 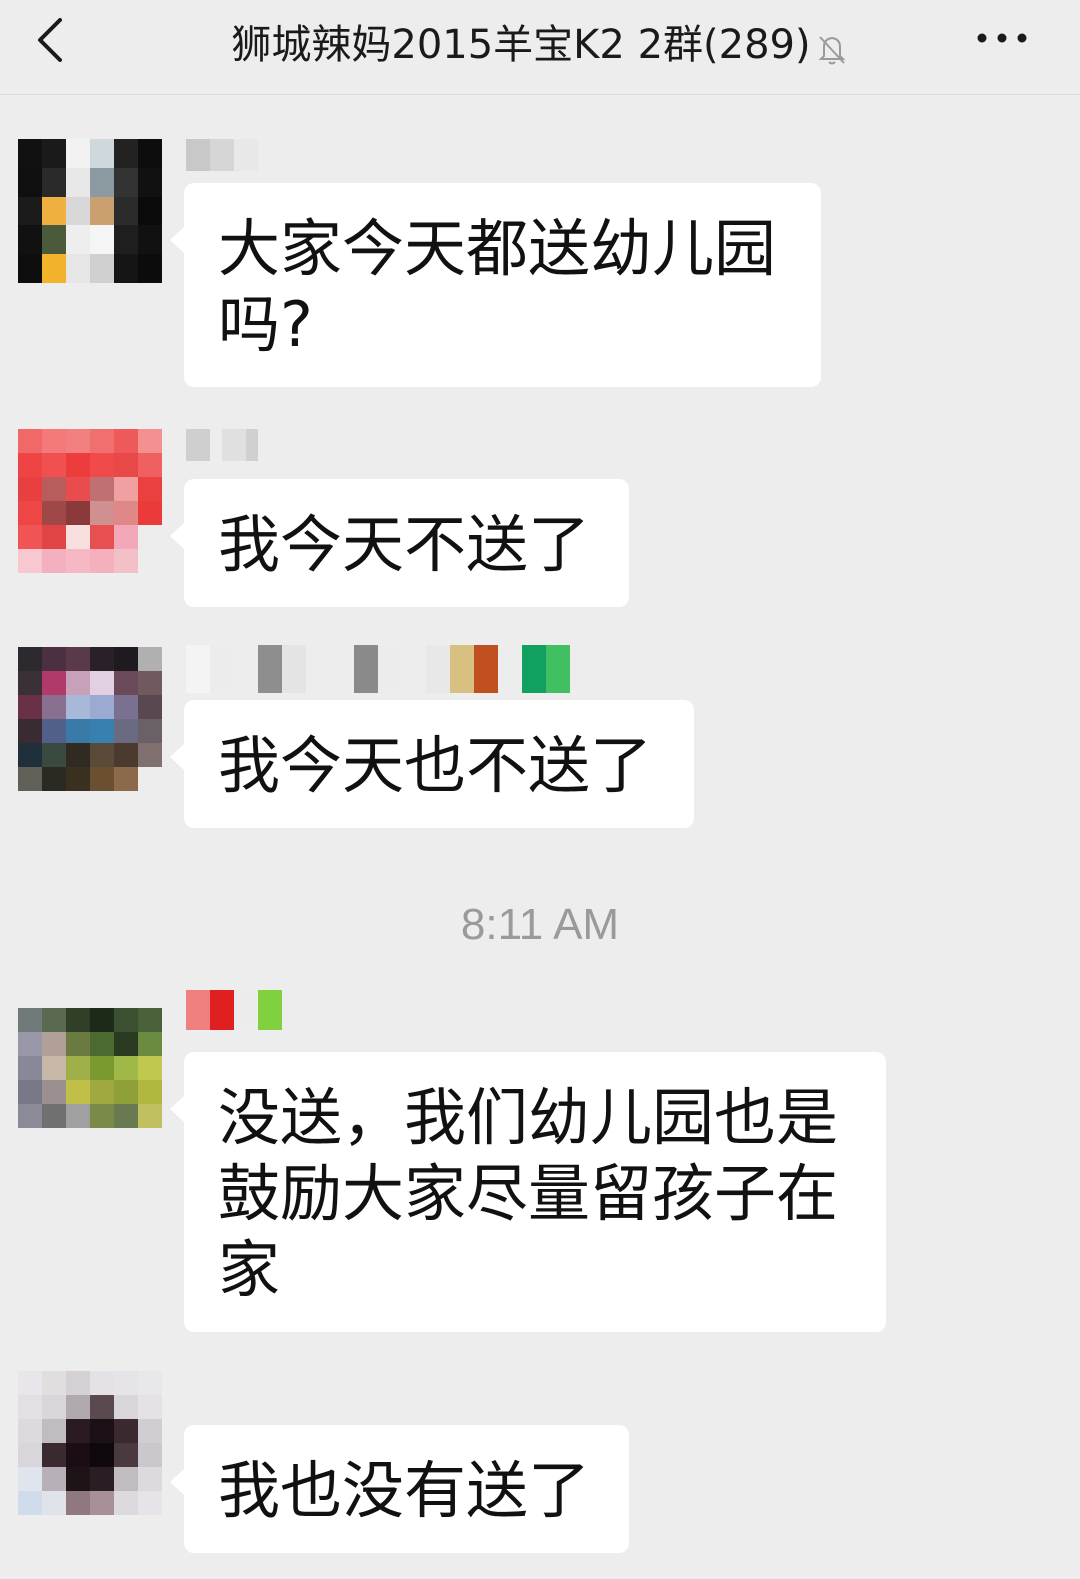 I want to click on chat-header: 狮城辣妈2015羊宝K2 2群(289), so click(x=540, y=47).